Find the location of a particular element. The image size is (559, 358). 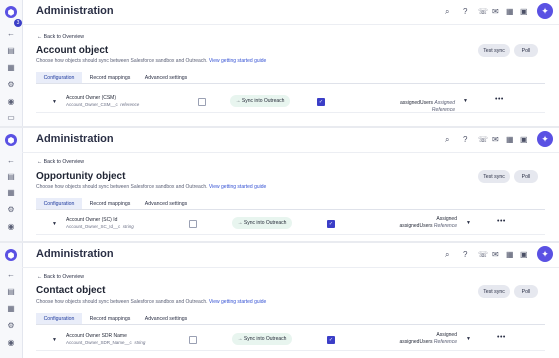

field-name: Account Owner (SC) Id is located at coordinates (92, 220).